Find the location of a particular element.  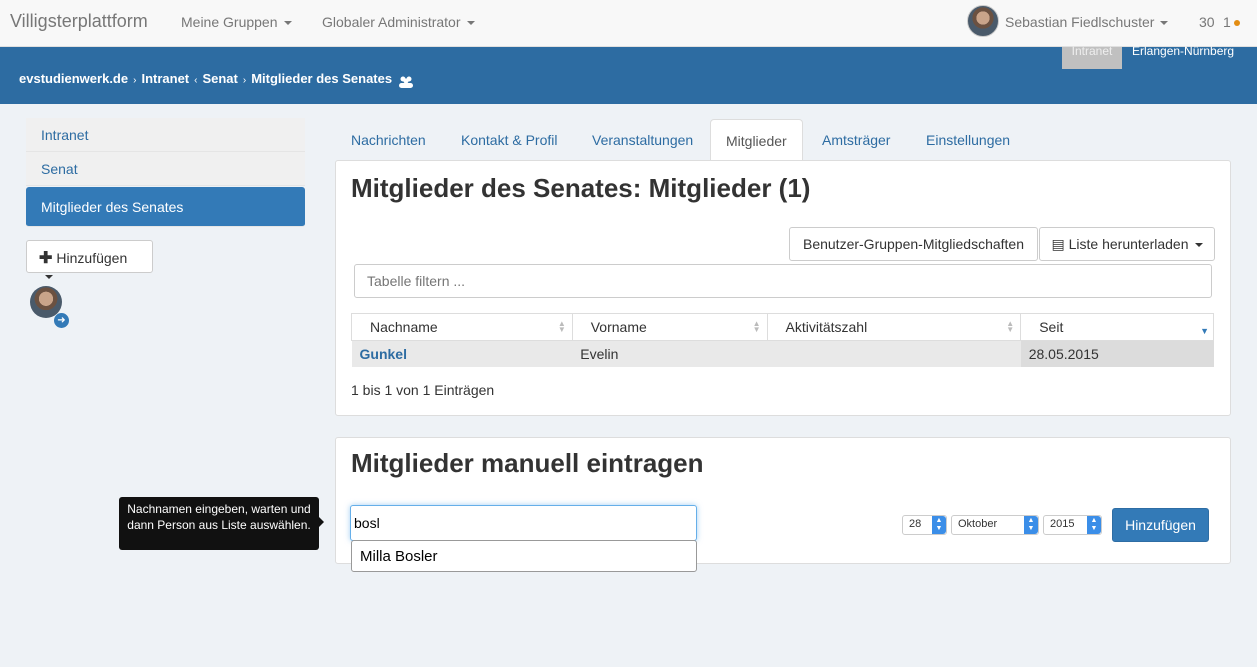

download-label: Liste herunterladen is located at coordinates (1128, 244).